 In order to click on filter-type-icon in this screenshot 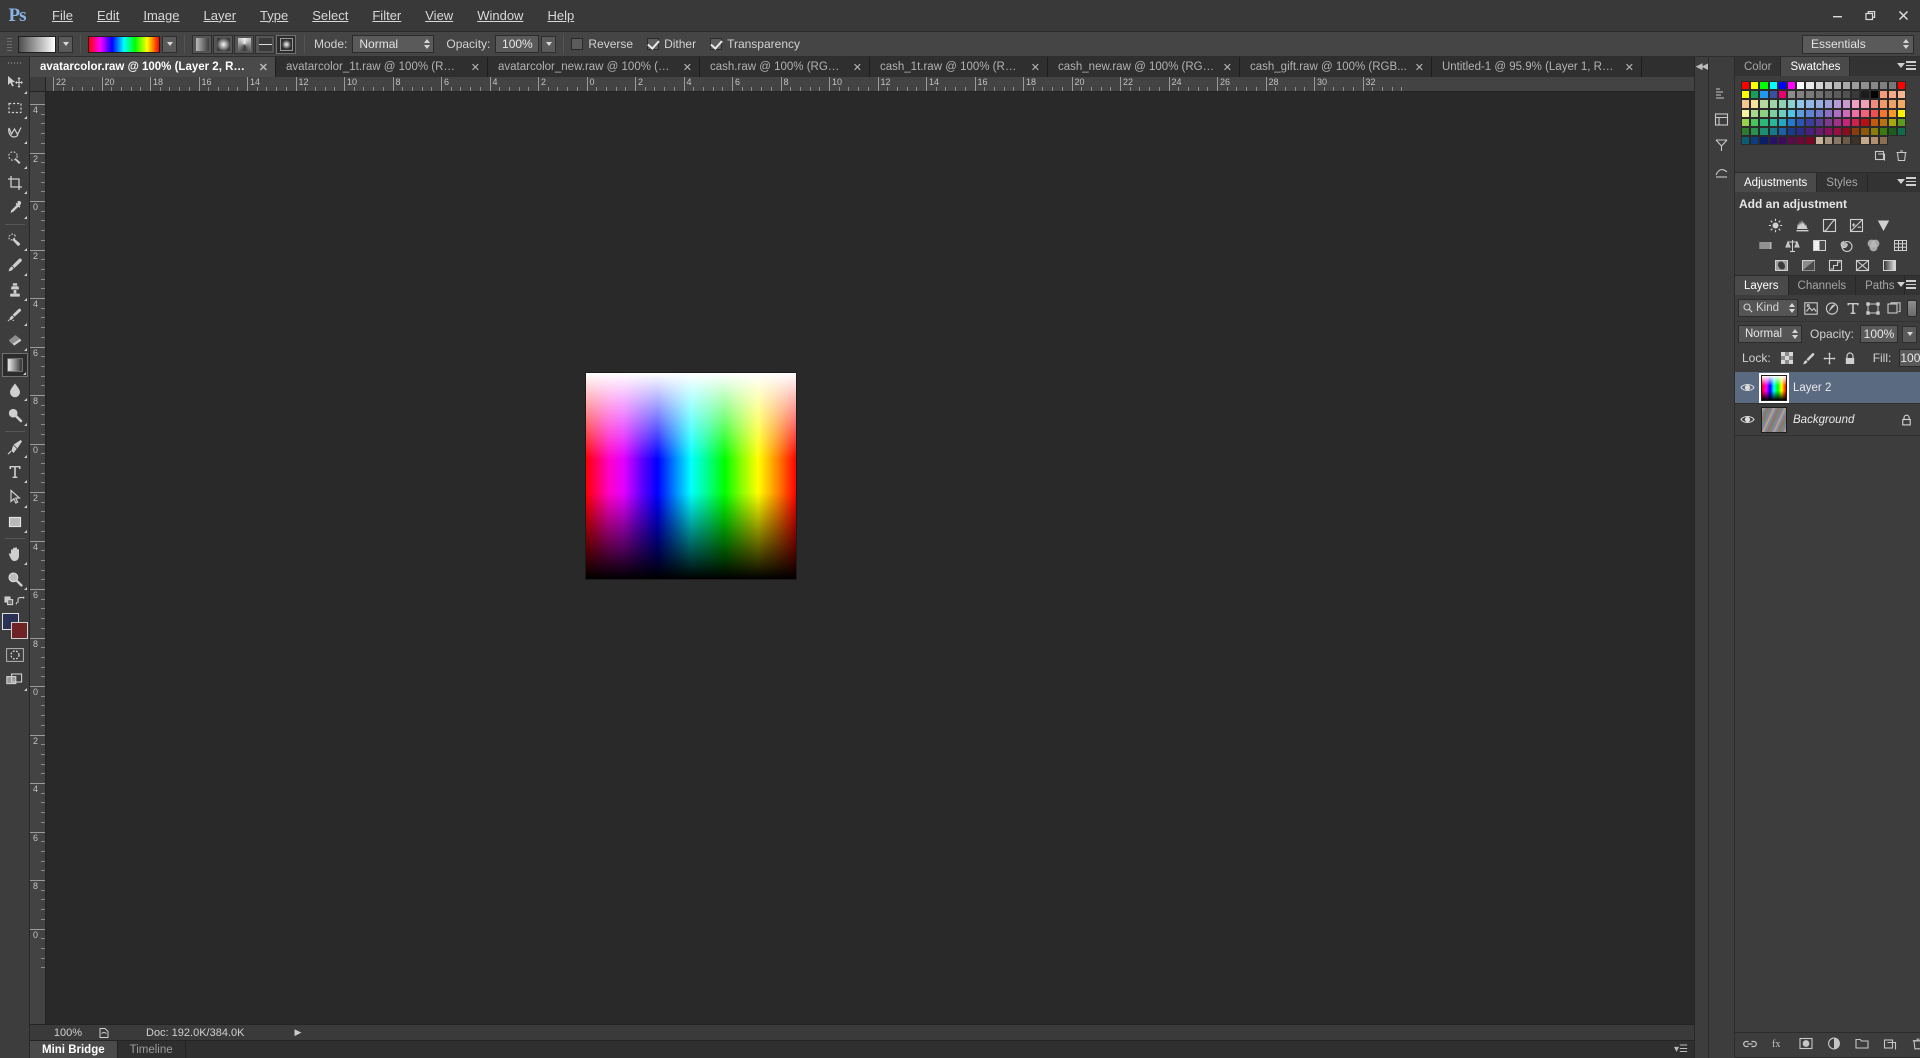, I will do `click(1852, 308)`.